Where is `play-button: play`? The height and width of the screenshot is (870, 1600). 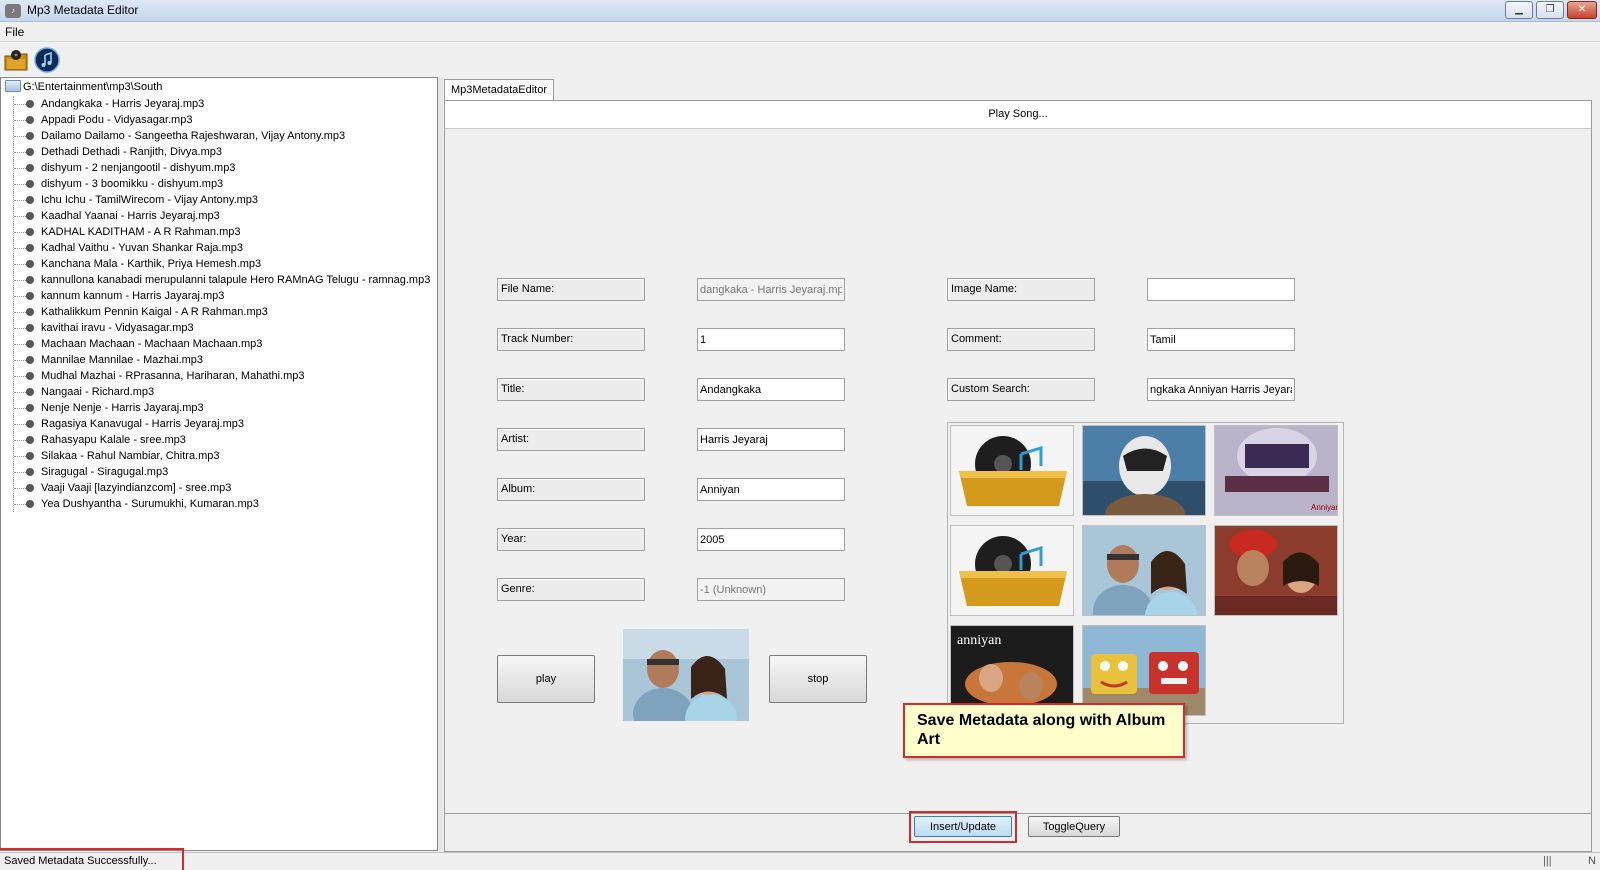
play-button: play is located at coordinates (546, 679).